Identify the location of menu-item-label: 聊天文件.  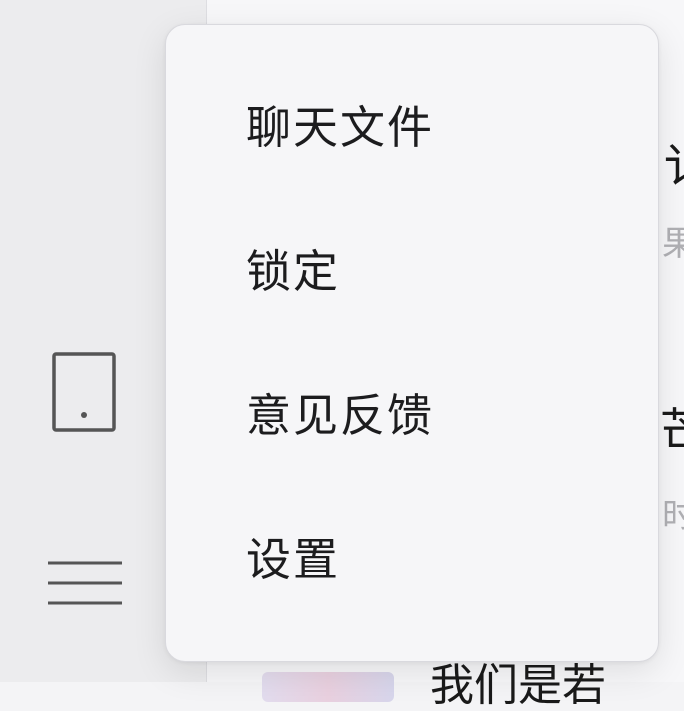
(340, 127).